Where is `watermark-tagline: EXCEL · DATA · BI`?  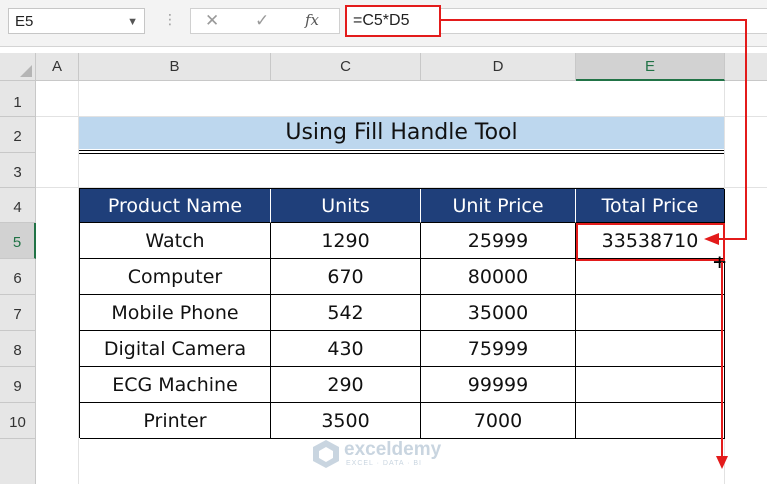 watermark-tagline: EXCEL · DATA · BI is located at coordinates (384, 463).